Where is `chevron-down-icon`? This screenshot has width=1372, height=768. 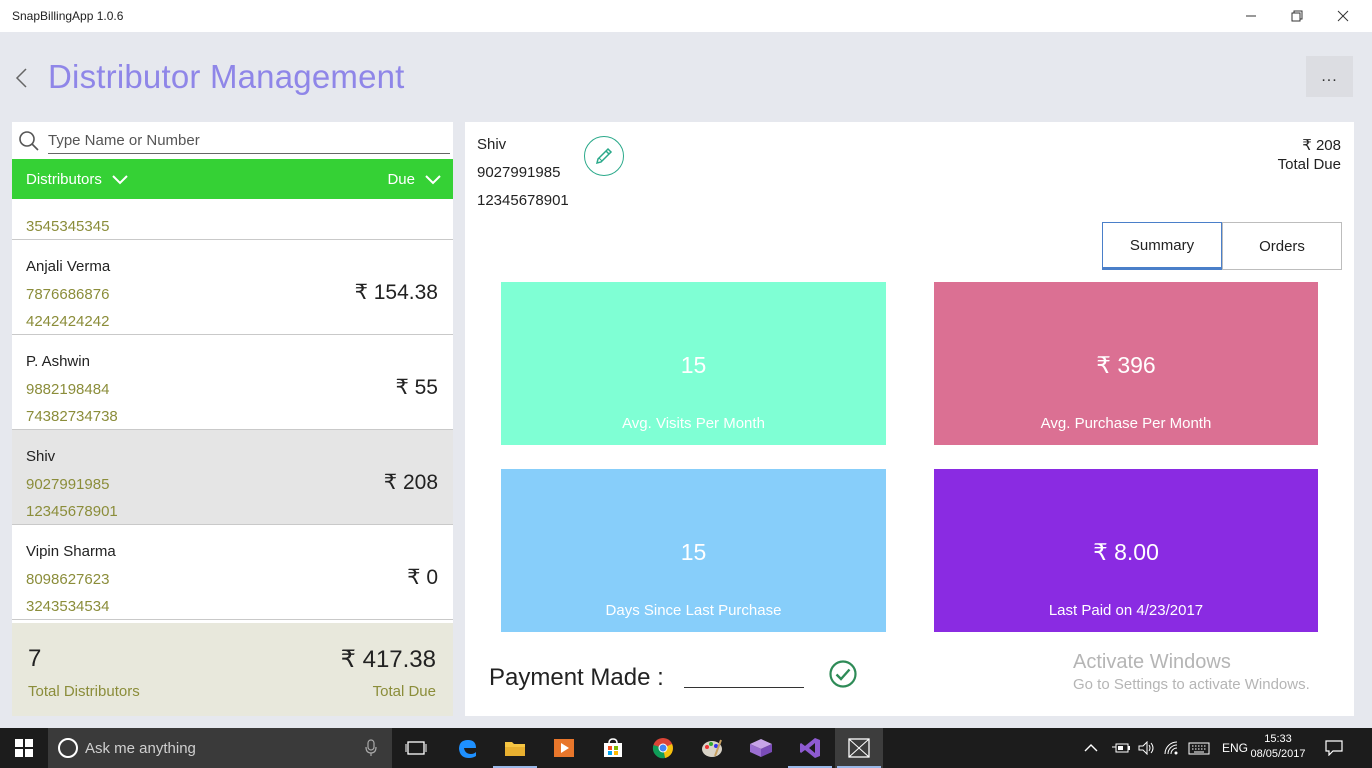 chevron-down-icon is located at coordinates (433, 179).